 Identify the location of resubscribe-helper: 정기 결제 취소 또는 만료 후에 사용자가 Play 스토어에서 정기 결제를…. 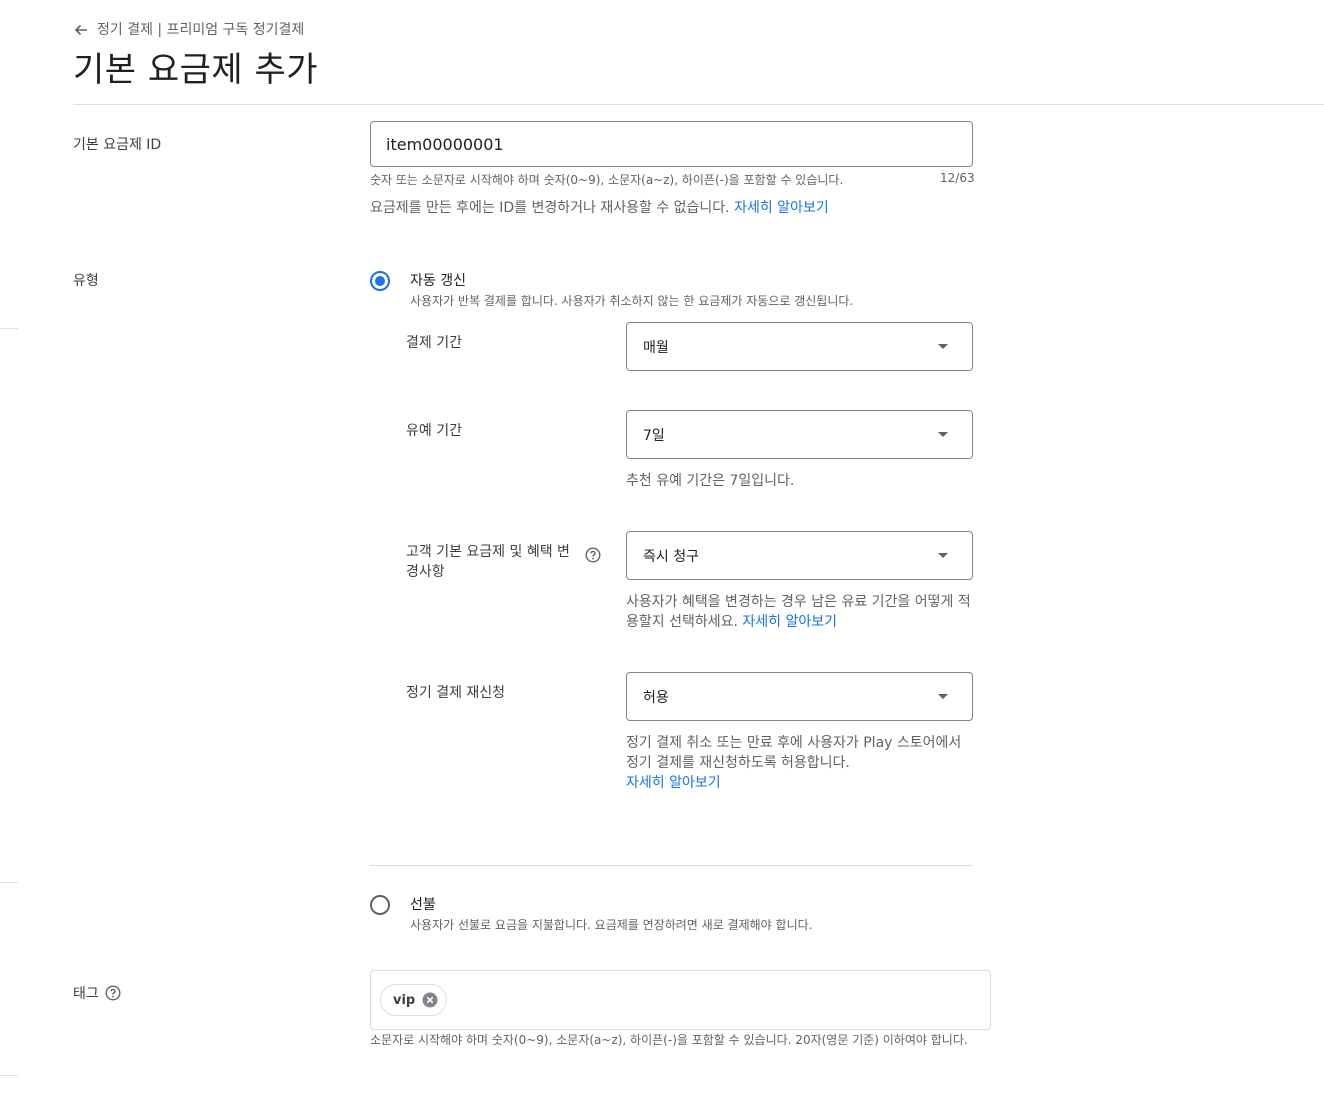
(794, 753).